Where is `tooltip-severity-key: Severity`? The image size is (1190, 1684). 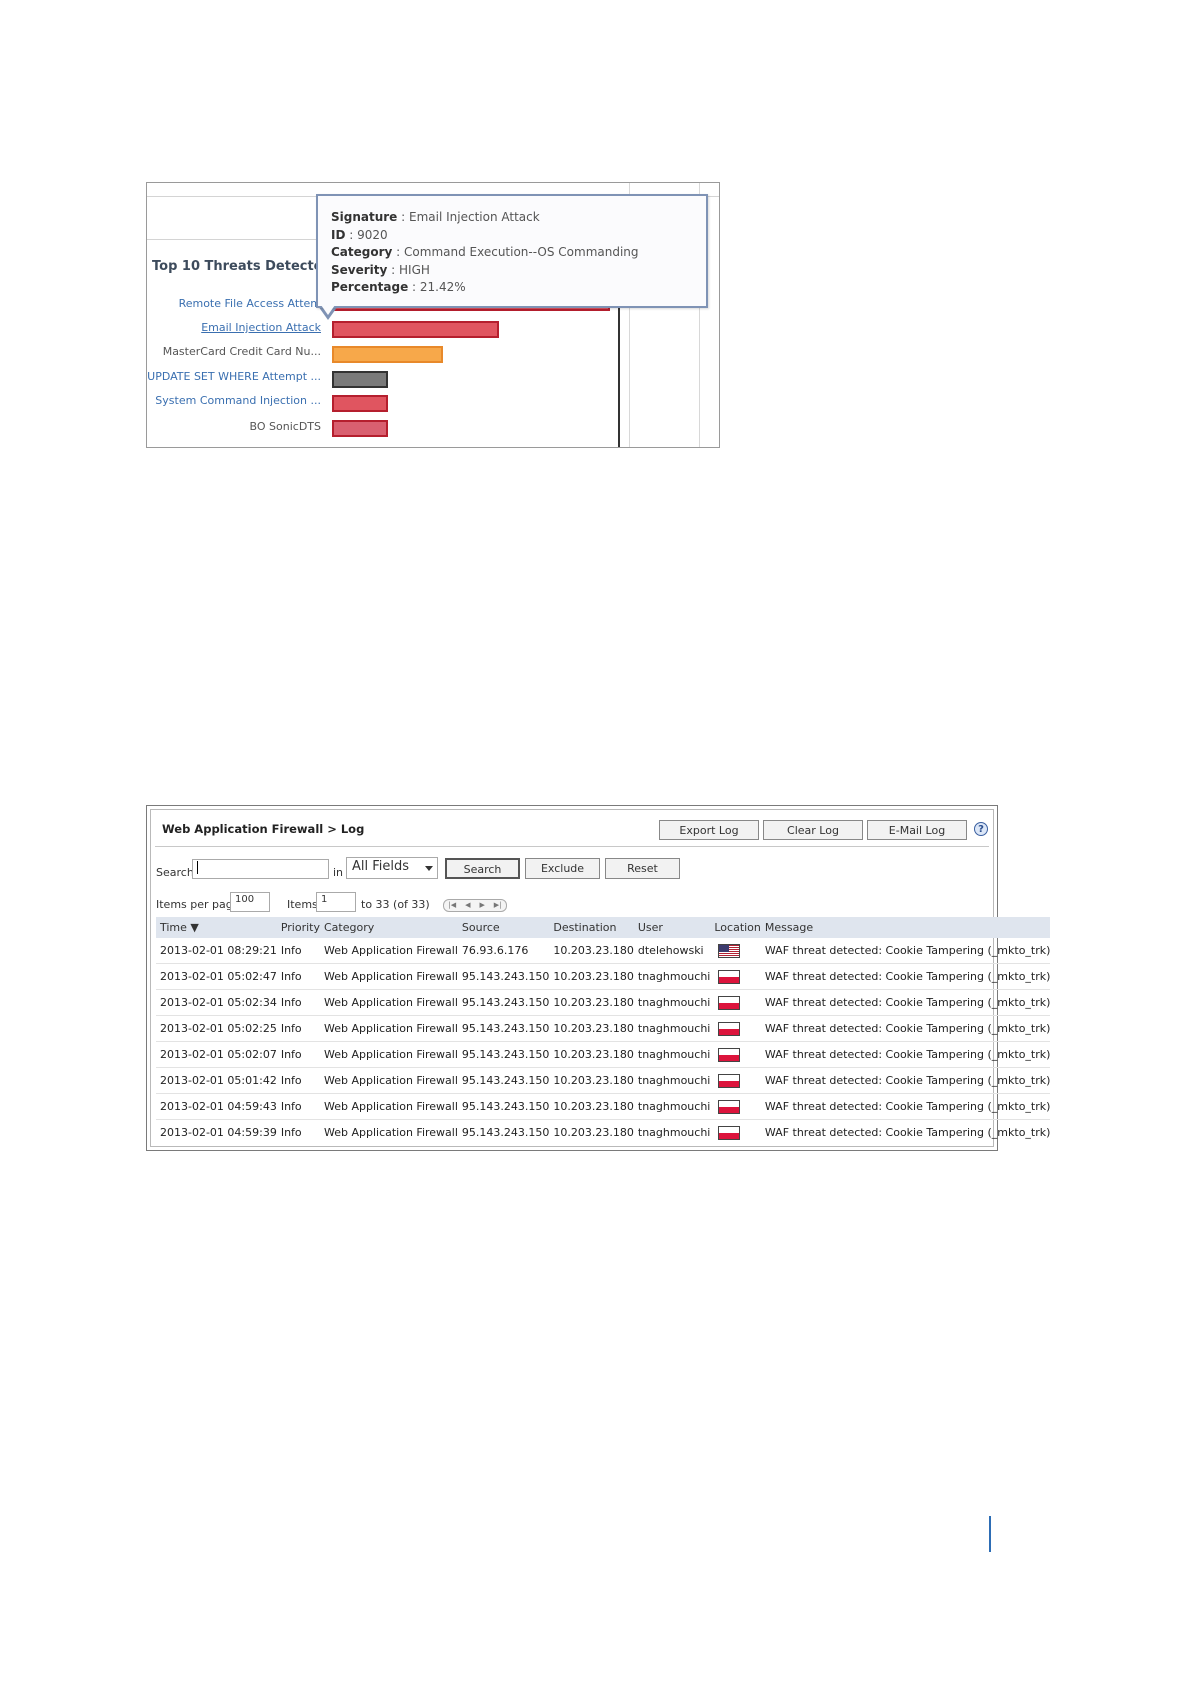
tooltip-severity-key: Severity is located at coordinates (359, 269).